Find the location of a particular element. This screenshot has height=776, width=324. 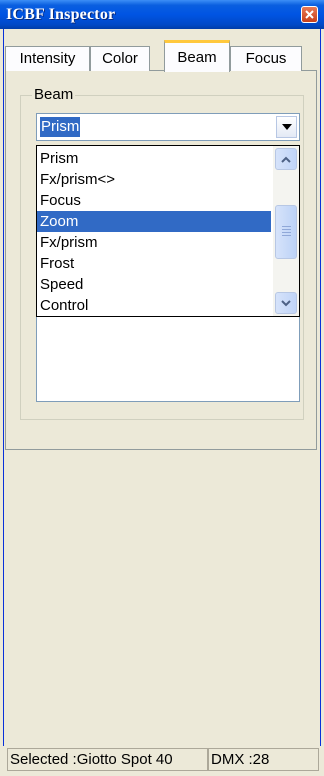

status-bar: Selected :Giotto Spot 40 DMX :28 is located at coordinates (162, 759).